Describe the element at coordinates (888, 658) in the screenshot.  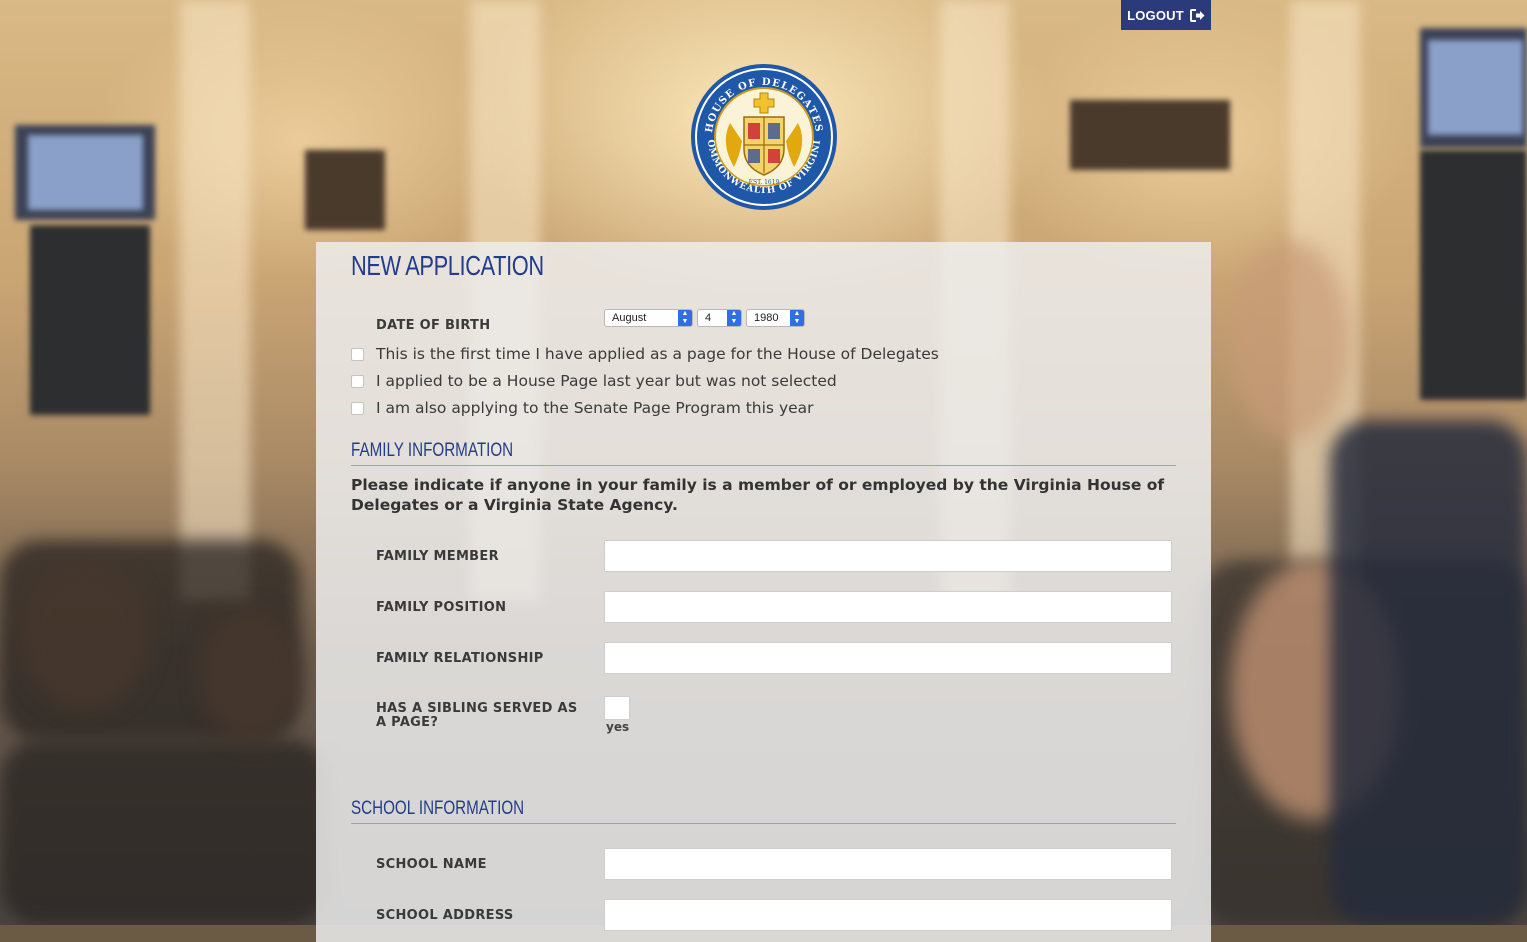
I see `family-relationship-input` at that location.